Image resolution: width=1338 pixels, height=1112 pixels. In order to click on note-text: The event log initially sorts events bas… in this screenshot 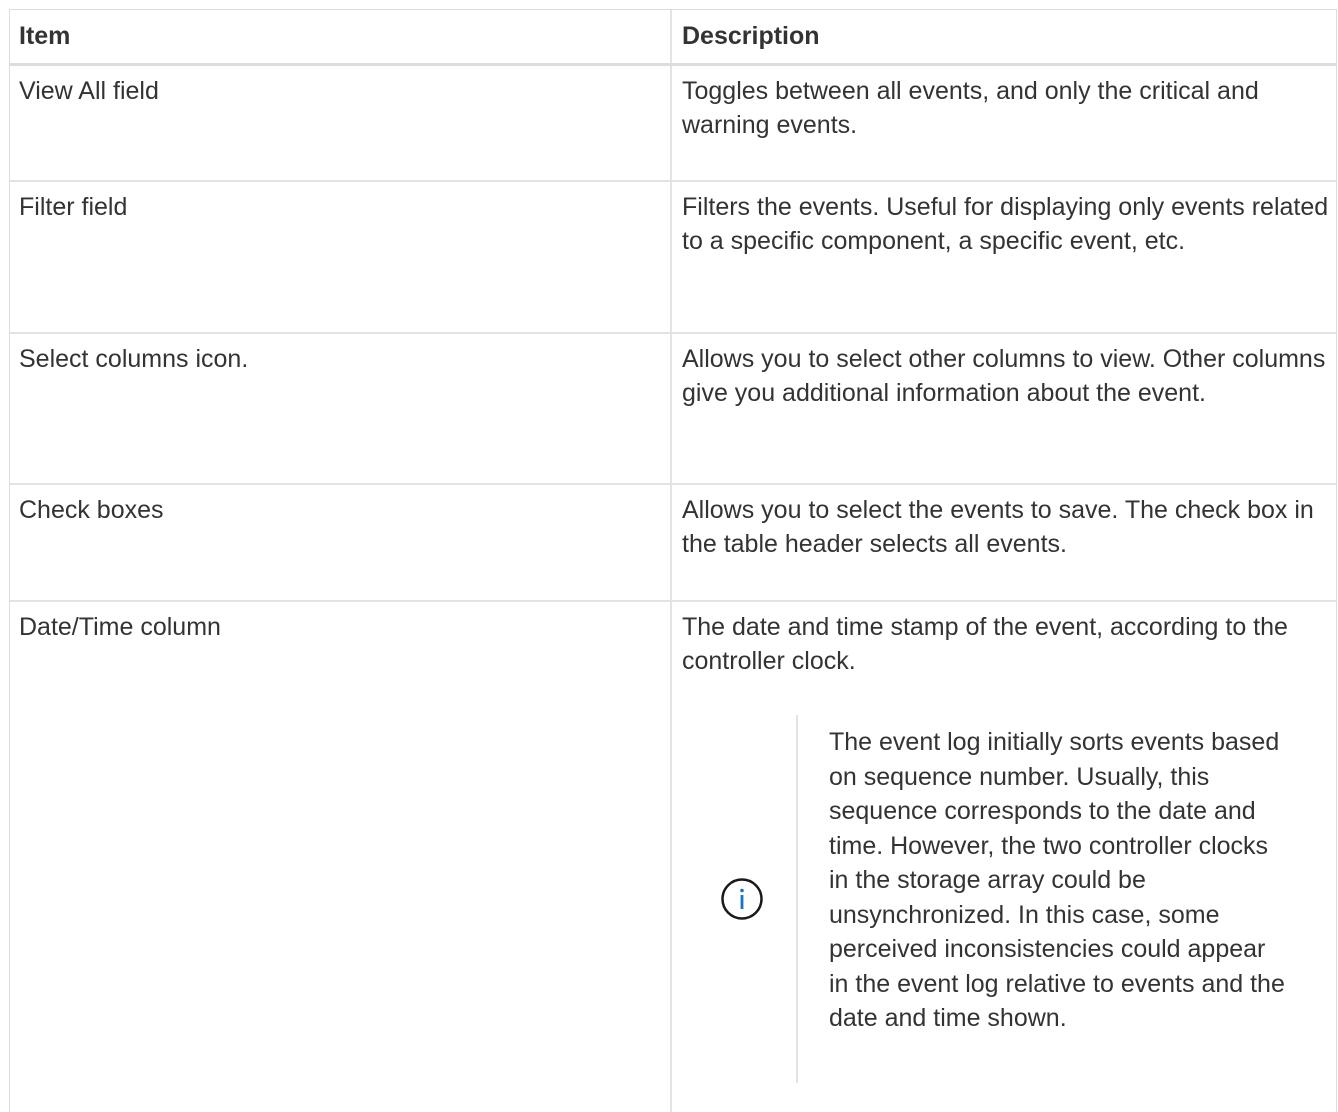, I will do `click(1057, 880)`.